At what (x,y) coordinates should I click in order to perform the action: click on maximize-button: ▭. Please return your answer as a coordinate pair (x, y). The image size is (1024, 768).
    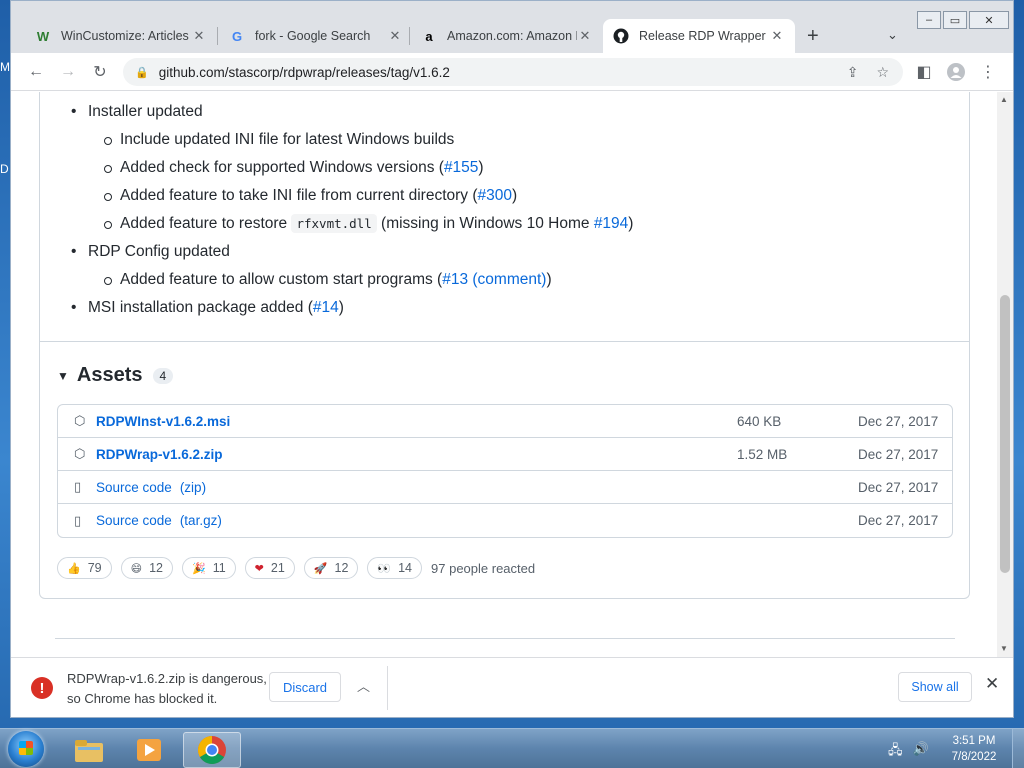
    Looking at the image, I should click on (955, 20).